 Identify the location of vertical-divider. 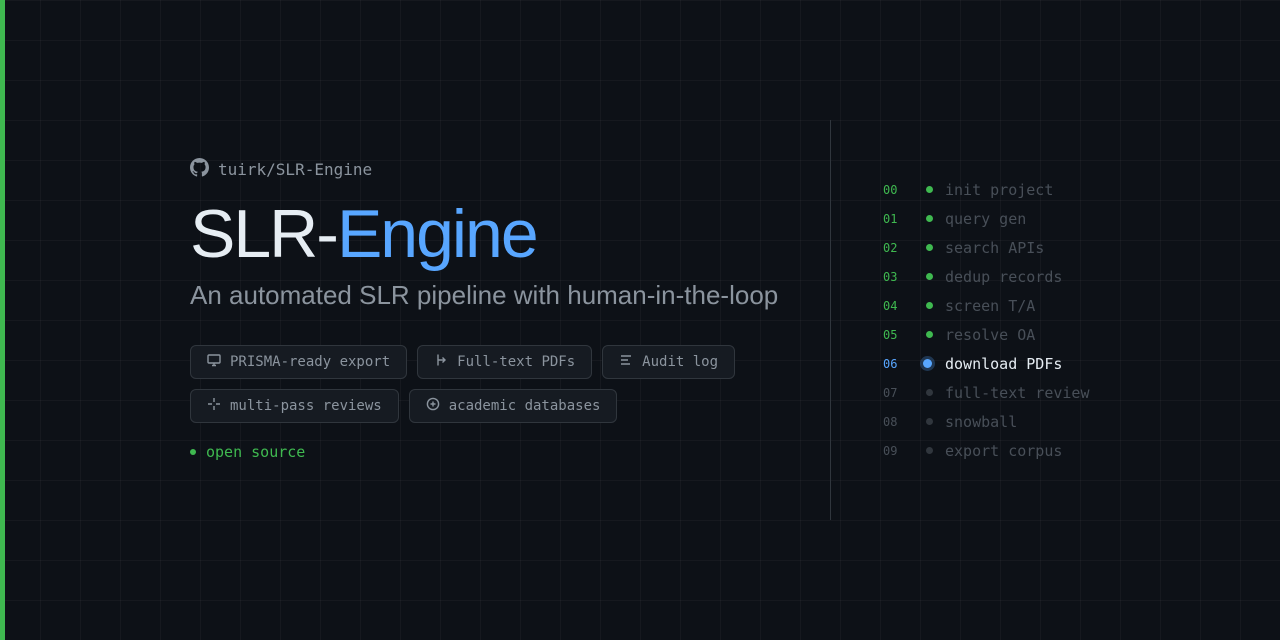
(830, 320).